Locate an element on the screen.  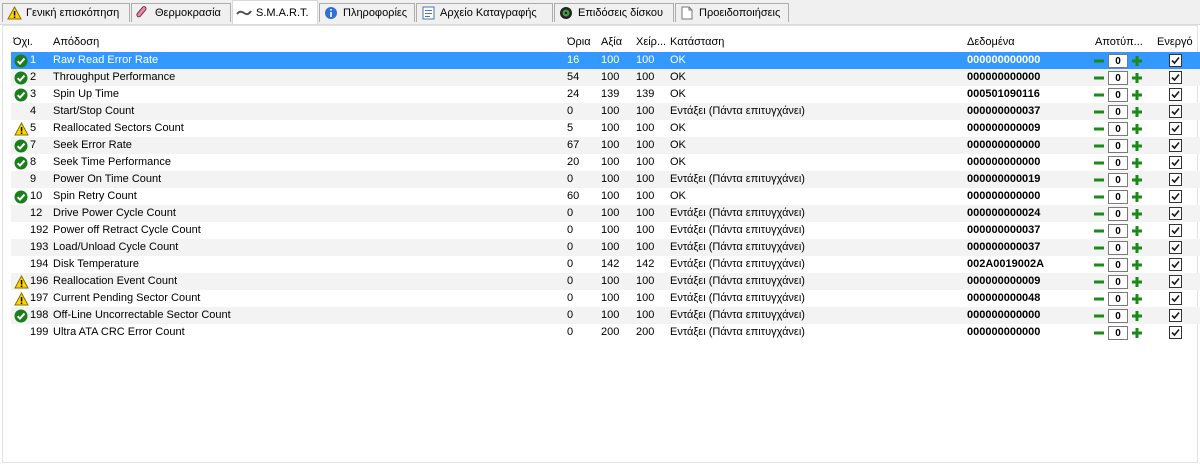
tab-alerts: Προειδοποιήσεις is located at coordinates (732, 12).